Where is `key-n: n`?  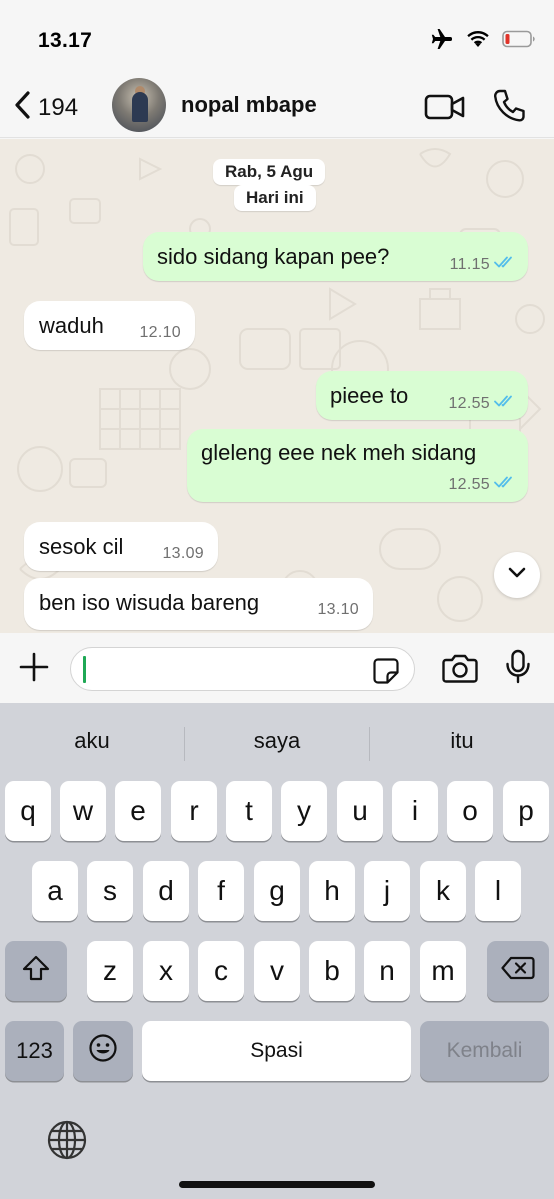
key-n: n is located at coordinates (387, 971).